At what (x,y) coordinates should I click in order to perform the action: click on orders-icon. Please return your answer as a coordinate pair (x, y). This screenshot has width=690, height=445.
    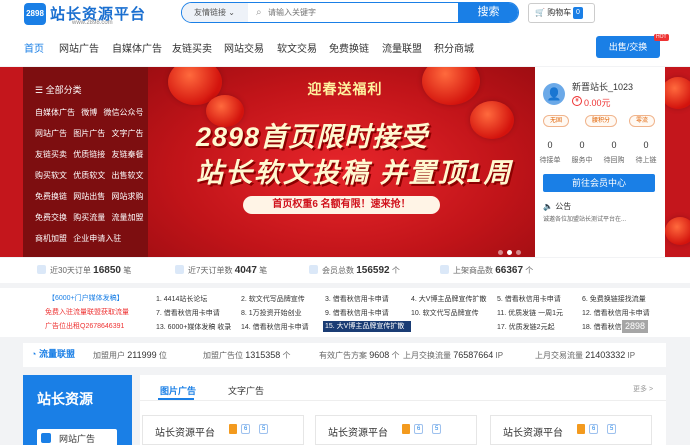
    Looking at the image, I should click on (179, 269).